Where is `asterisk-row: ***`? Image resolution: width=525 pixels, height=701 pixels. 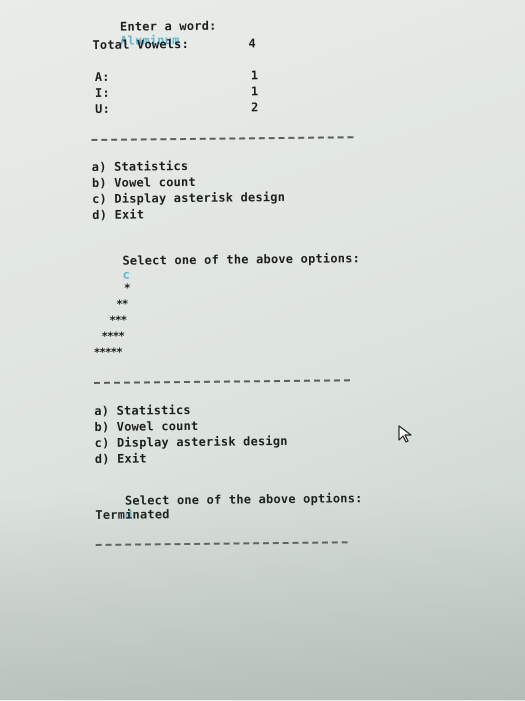 asterisk-row: *** is located at coordinates (118, 320).